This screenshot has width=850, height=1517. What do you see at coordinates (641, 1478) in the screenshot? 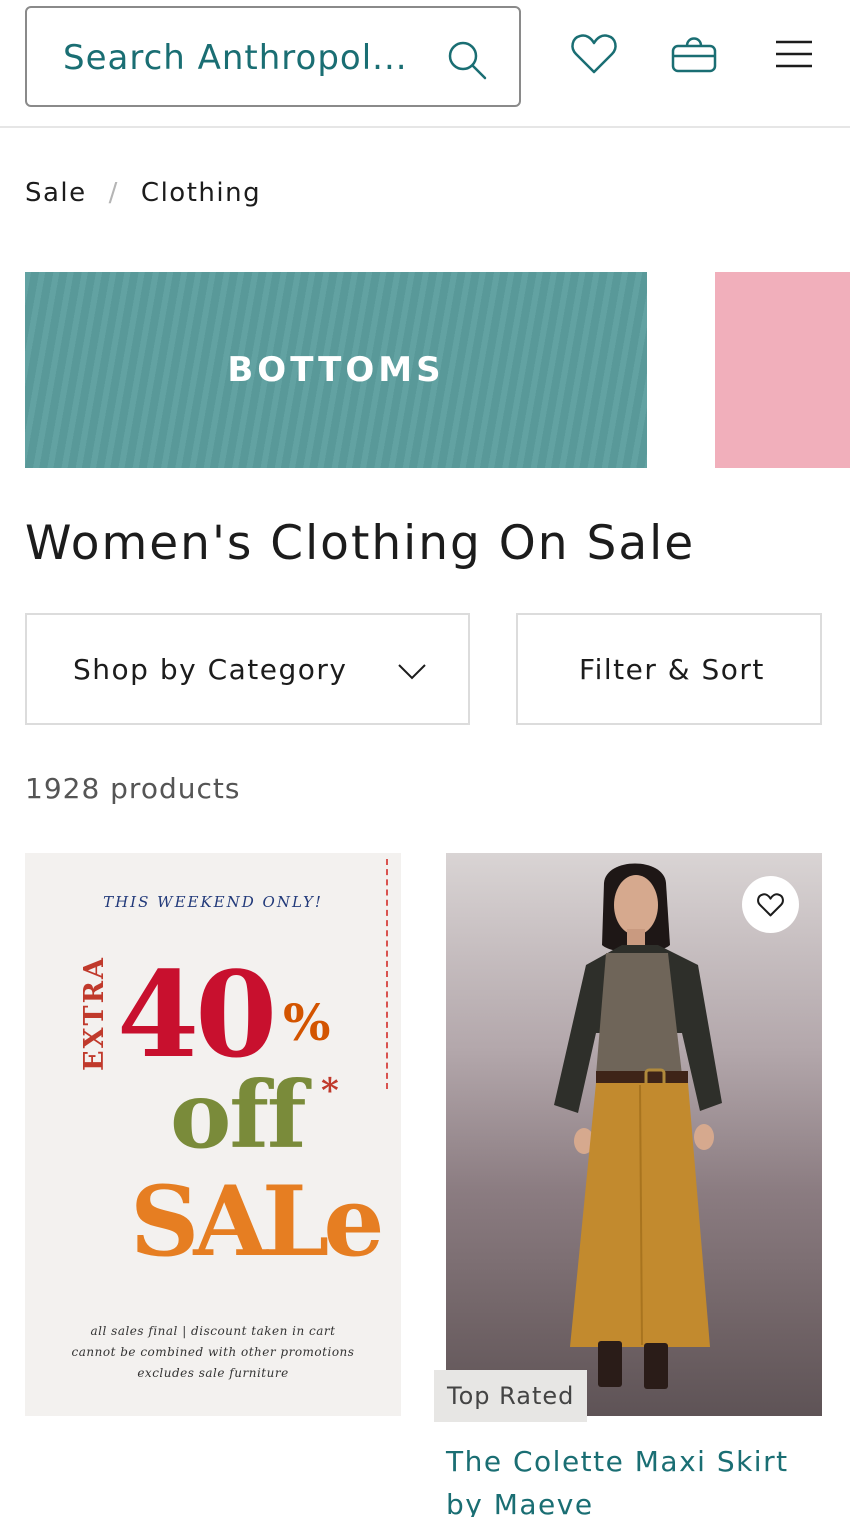
I see `product-name-link: The Colette Maxi Skirt by Maeve` at bounding box center [641, 1478].